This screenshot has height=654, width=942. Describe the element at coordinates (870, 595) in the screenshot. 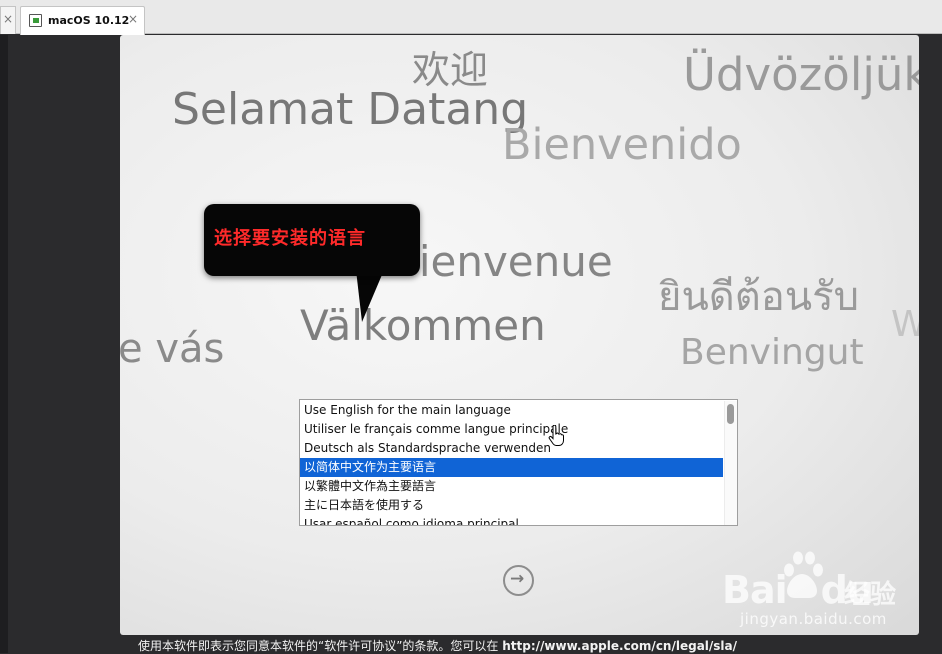

I see `watermark-product: 经验` at that location.